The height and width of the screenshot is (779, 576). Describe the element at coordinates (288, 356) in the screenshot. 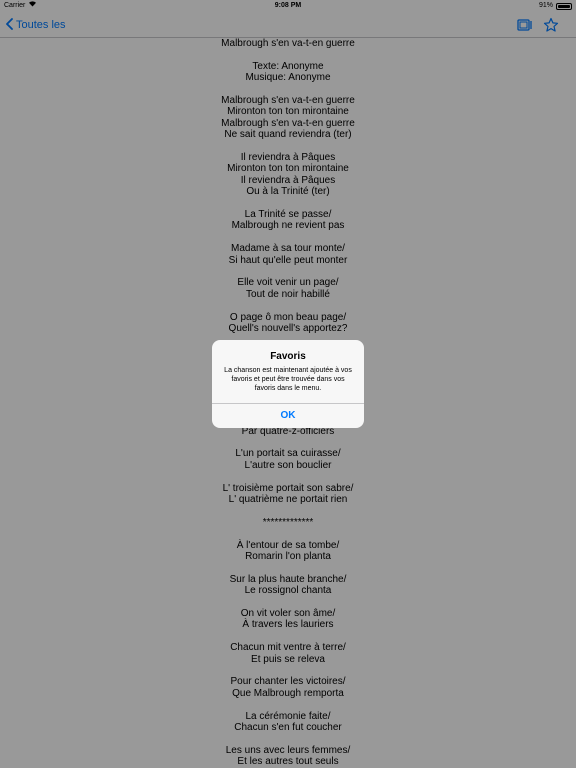

I see `alert-title: Favoris` at that location.